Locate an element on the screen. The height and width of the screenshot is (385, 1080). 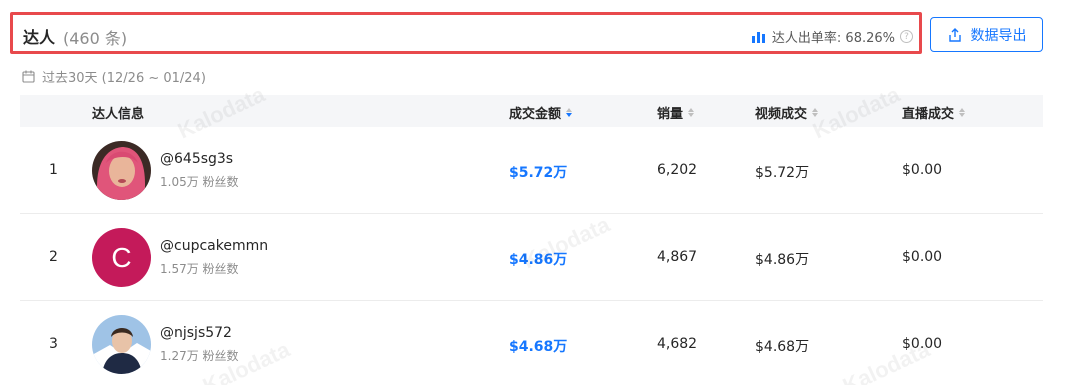
avatar: C is located at coordinates (121, 257).